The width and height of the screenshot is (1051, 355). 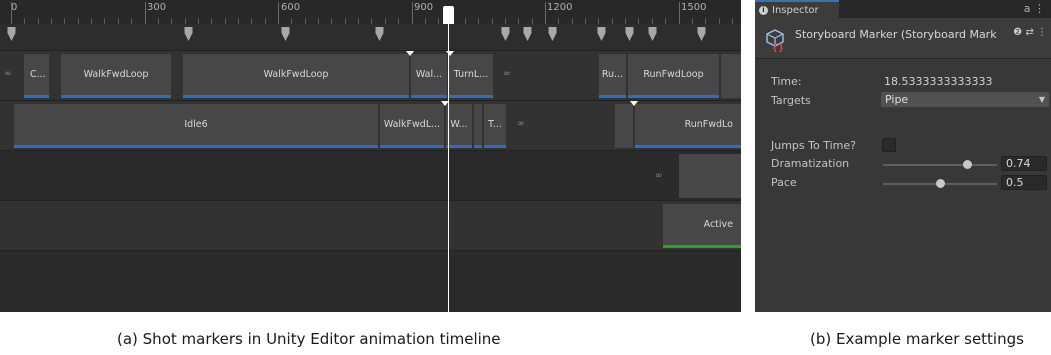 I want to click on clip-label: RunFwdLo, so click(x=708, y=124).